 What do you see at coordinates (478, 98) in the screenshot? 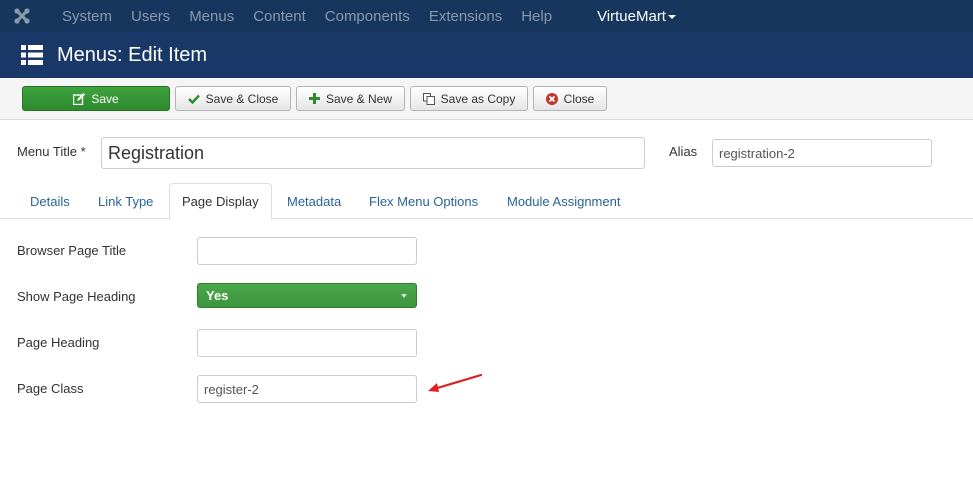
I see `save-as-copy-label: Save as Copy` at bounding box center [478, 98].